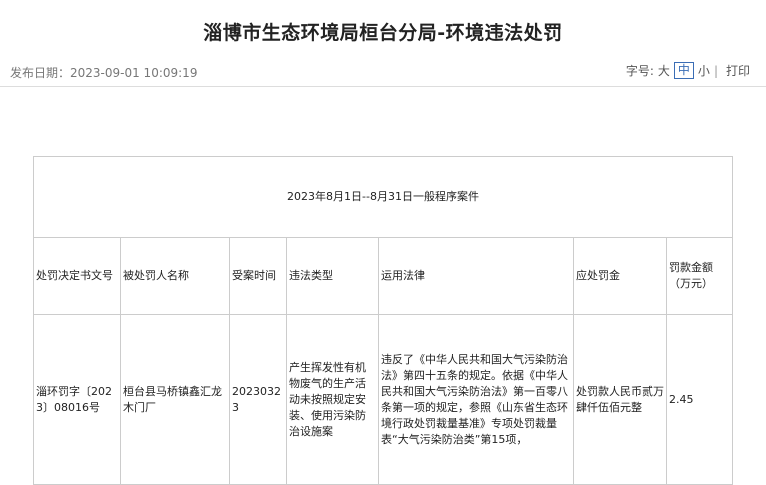  What do you see at coordinates (258, 276) in the screenshot?
I see `header-date: 受案时间` at bounding box center [258, 276].